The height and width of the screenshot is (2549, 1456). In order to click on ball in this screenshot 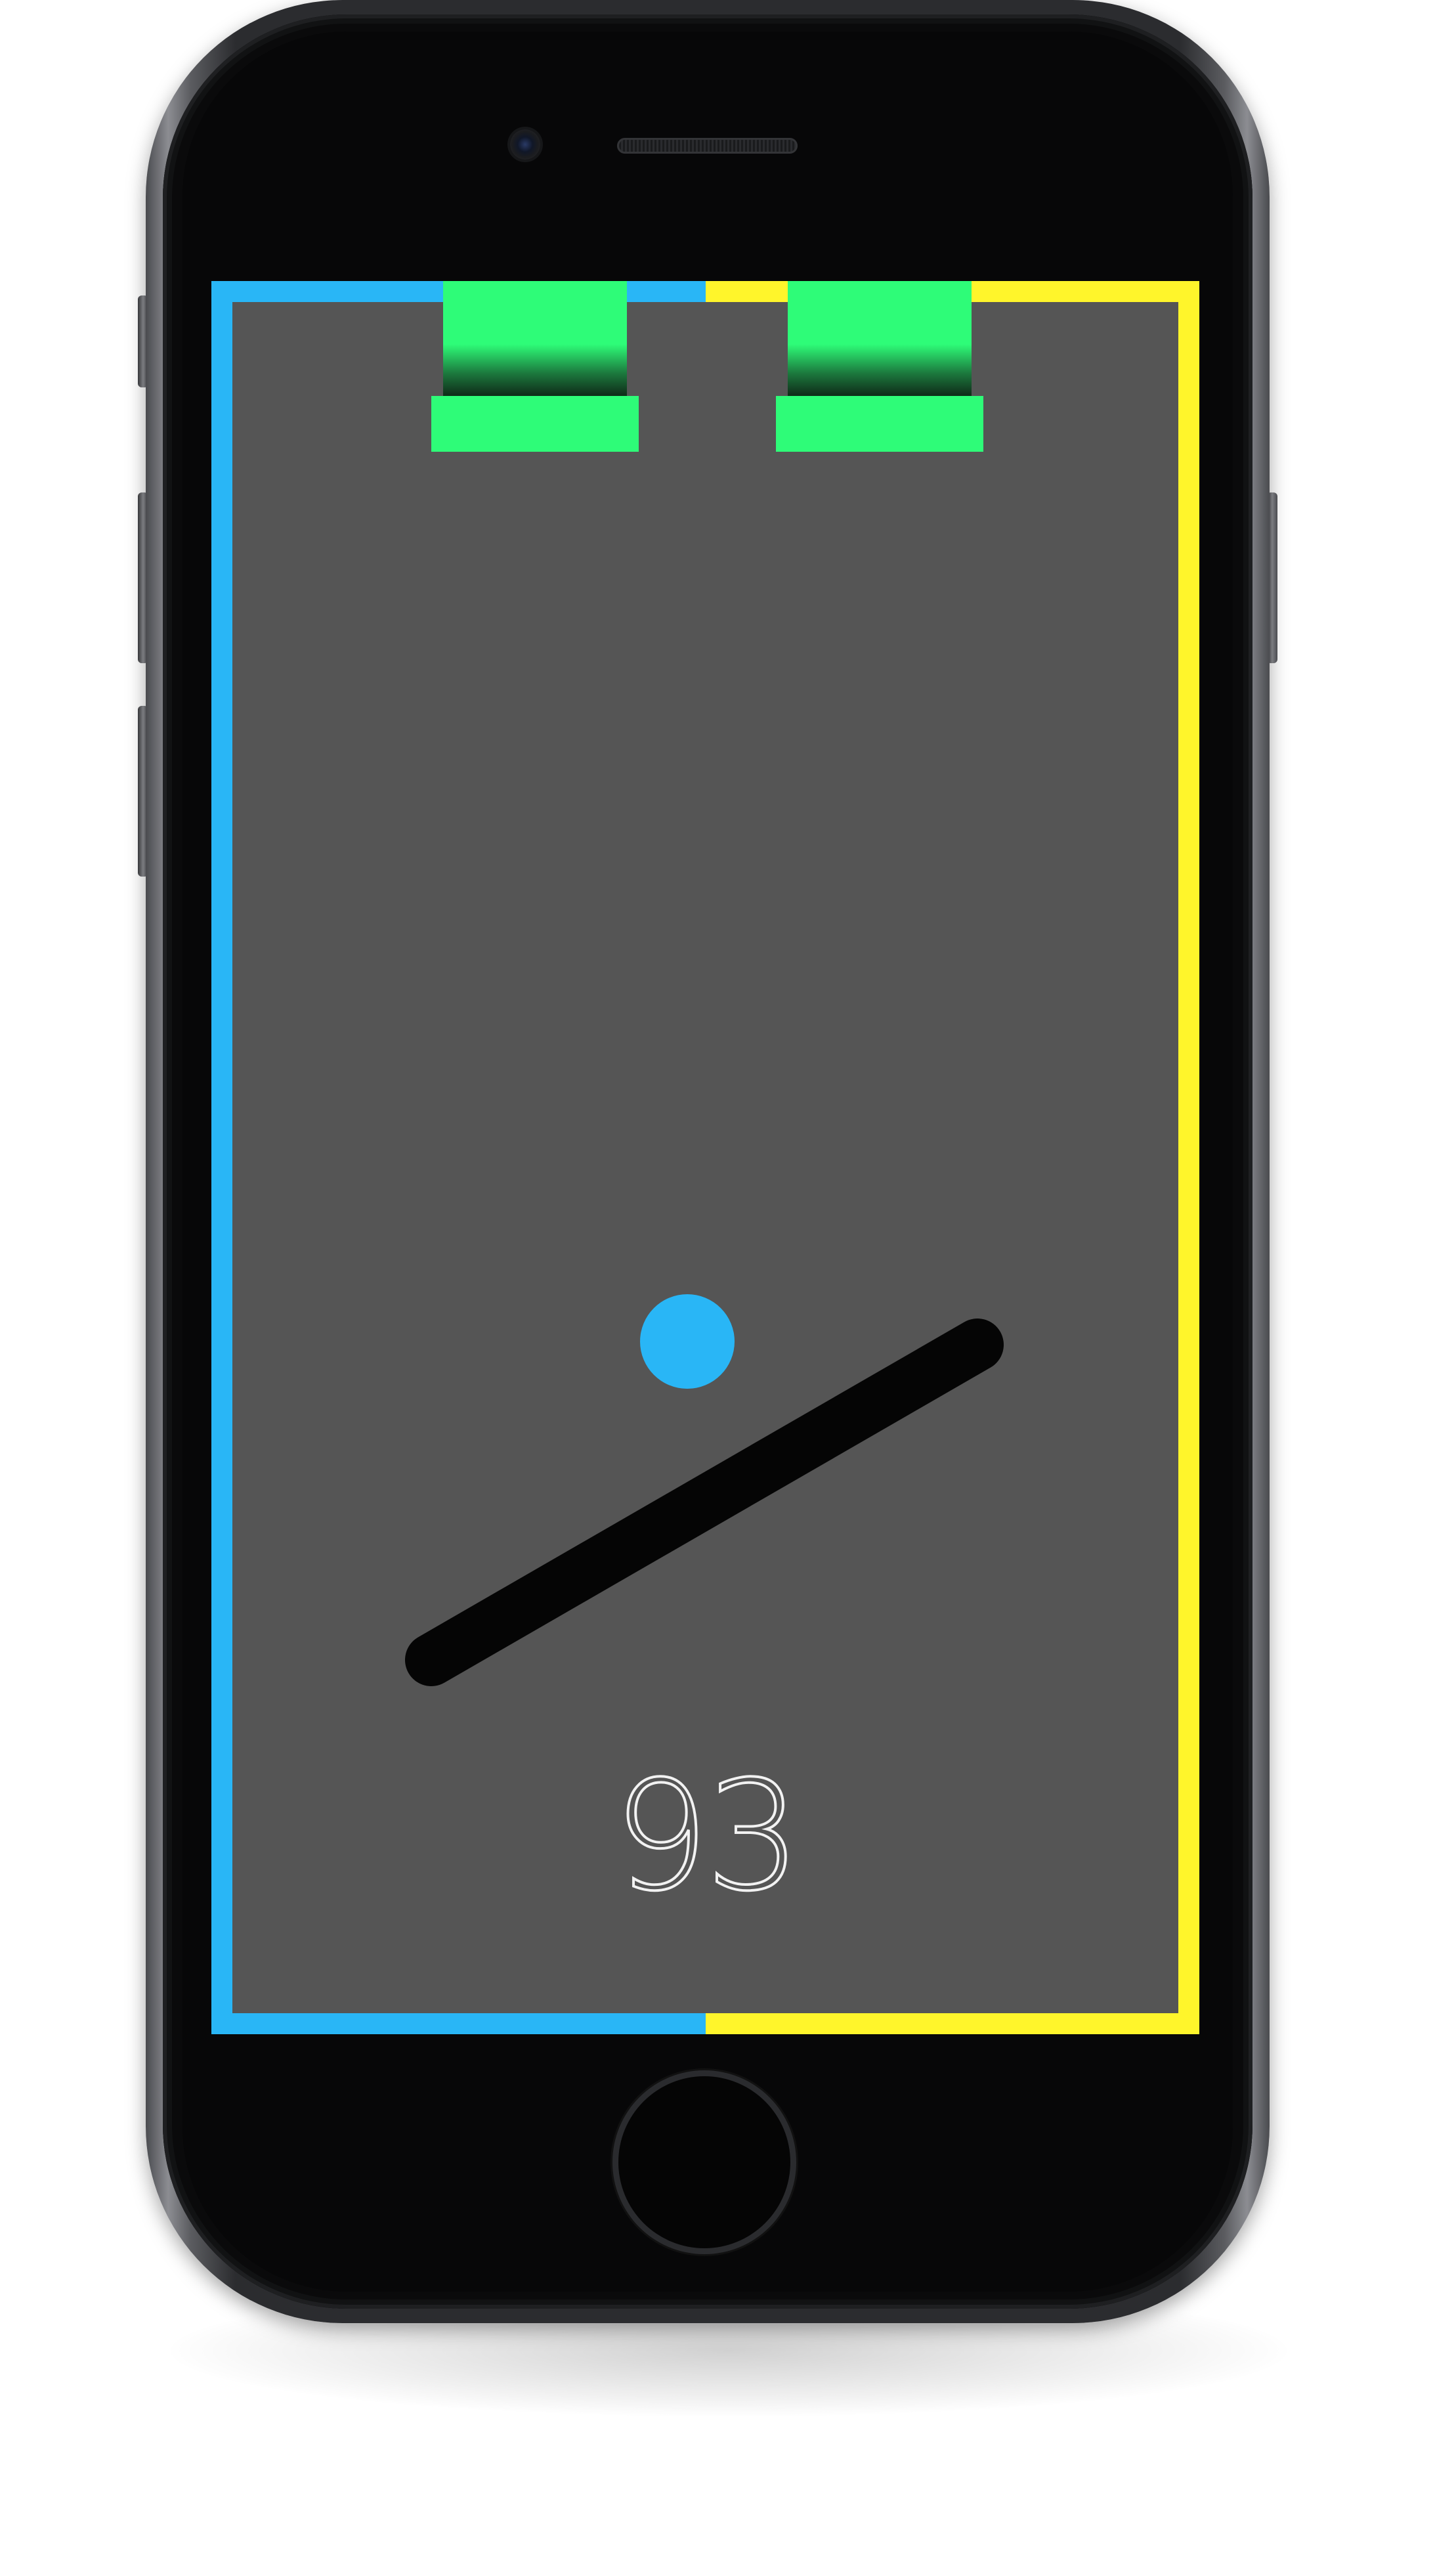, I will do `click(687, 1341)`.